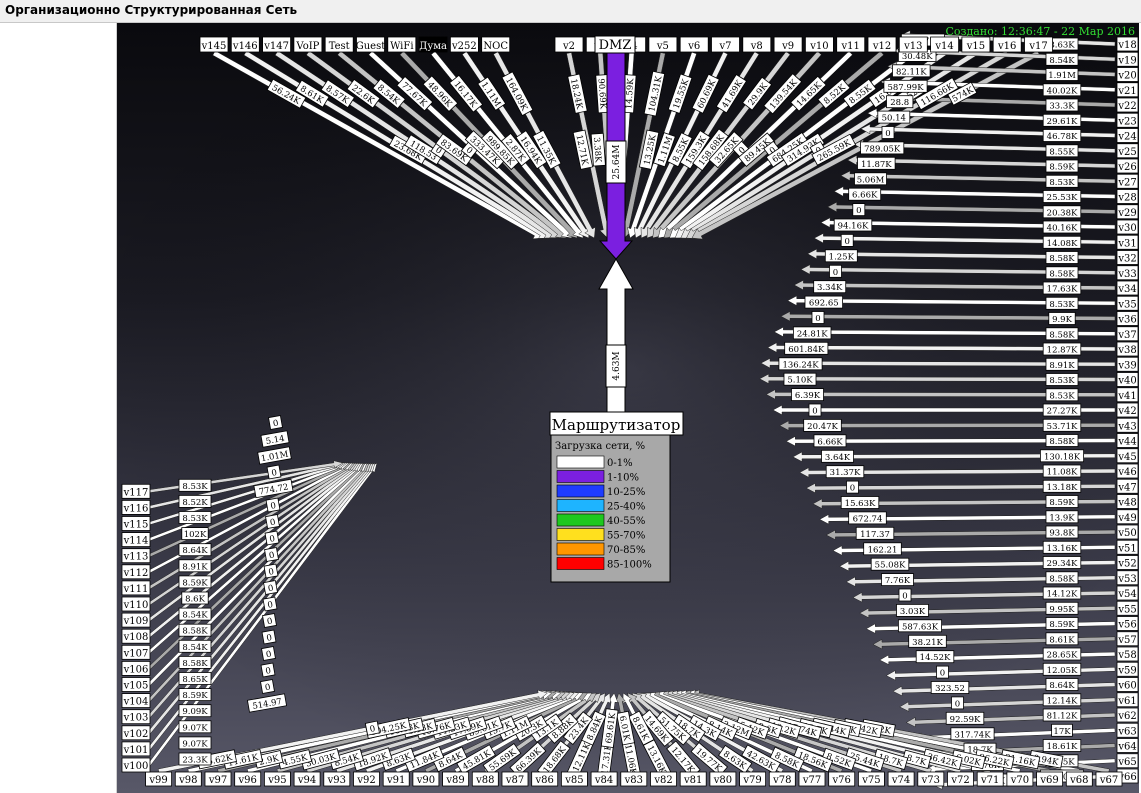 This screenshot has width=1141, height=793. Describe the element at coordinates (136, 523) in the screenshot. I see `node-v115: v115` at that location.